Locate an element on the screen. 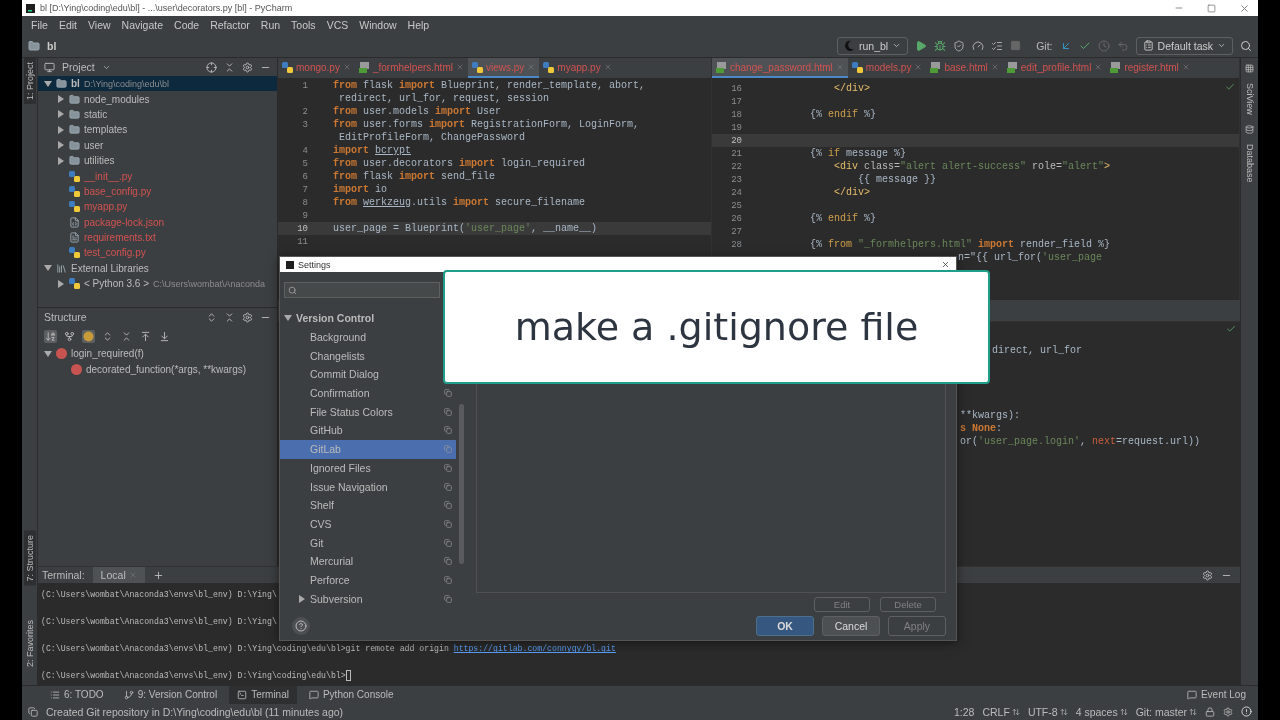 The image size is (1280, 720). maximize-icon is located at coordinates (1211, 8).